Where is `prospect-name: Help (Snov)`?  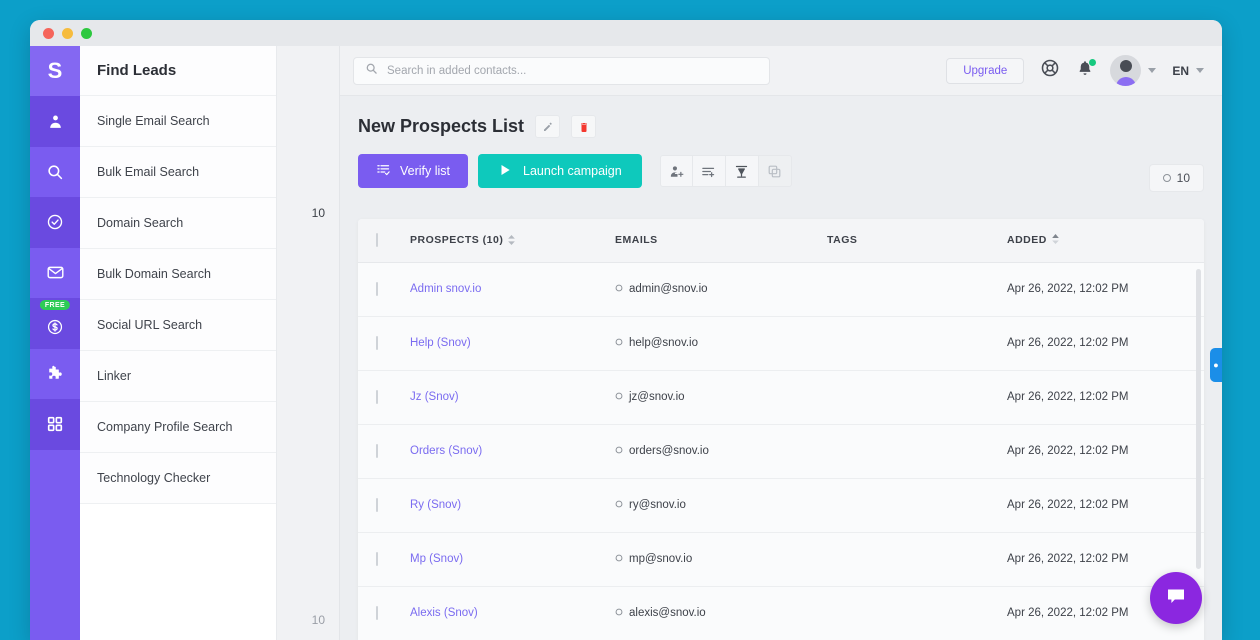
prospect-name: Help (Snov) is located at coordinates (440, 343).